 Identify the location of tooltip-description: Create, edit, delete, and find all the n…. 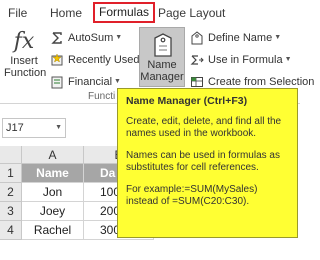
(204, 127).